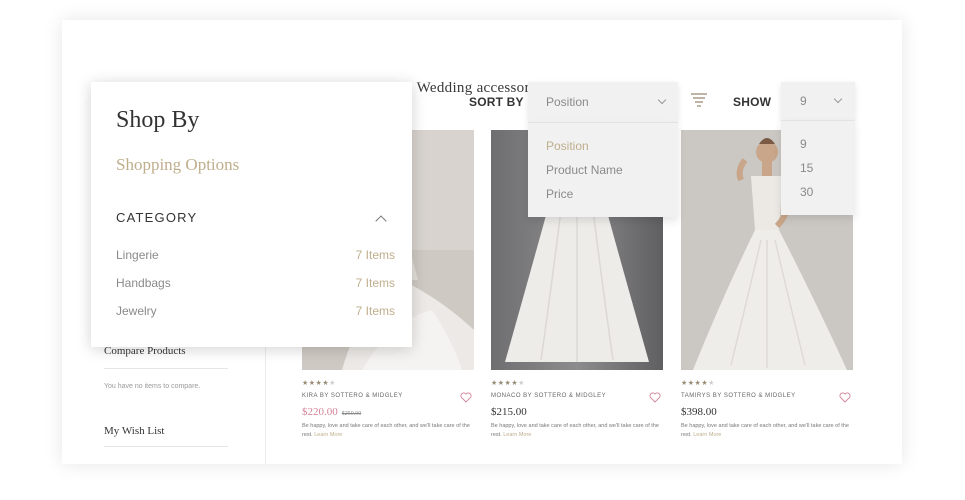 The width and height of the screenshot is (965, 500). Describe the element at coordinates (752, 102) in the screenshot. I see `show-label: SHOW` at that location.